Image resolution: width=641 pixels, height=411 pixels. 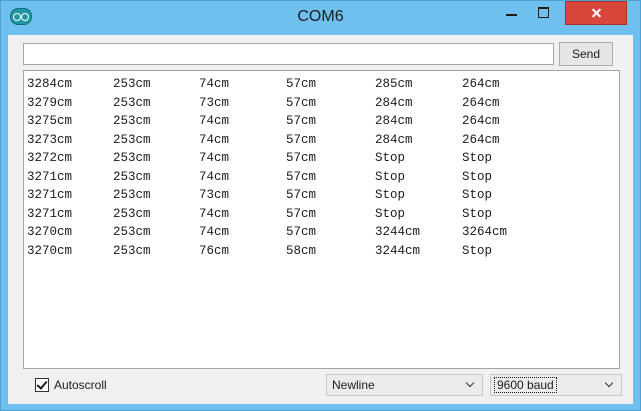 What do you see at coordinates (50, 102) in the screenshot?
I see `output-value: 3279cm` at bounding box center [50, 102].